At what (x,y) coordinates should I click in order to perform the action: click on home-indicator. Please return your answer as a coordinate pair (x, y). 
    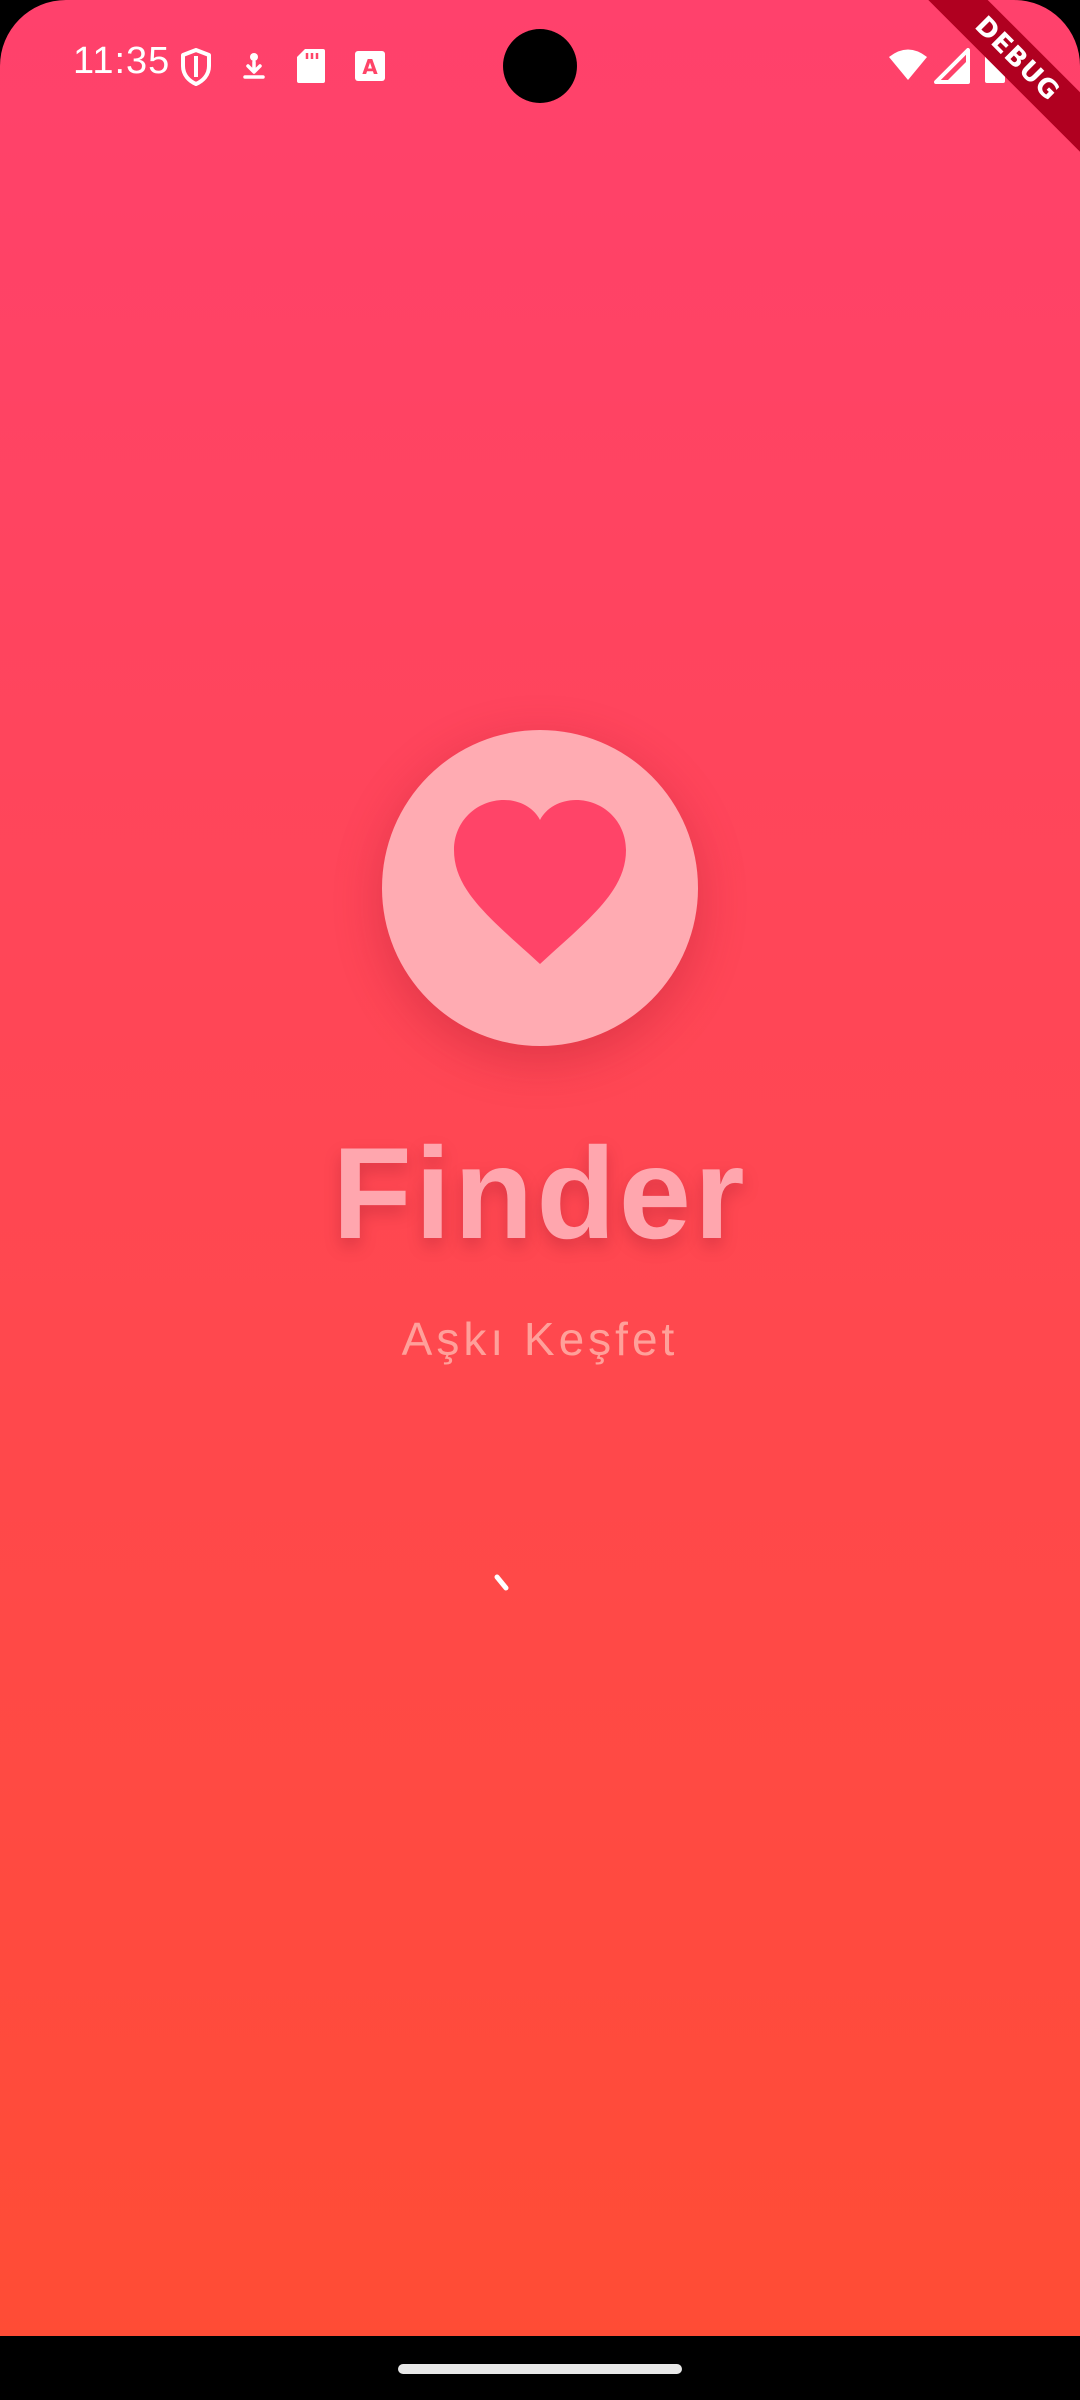
    Looking at the image, I should click on (540, 2369).